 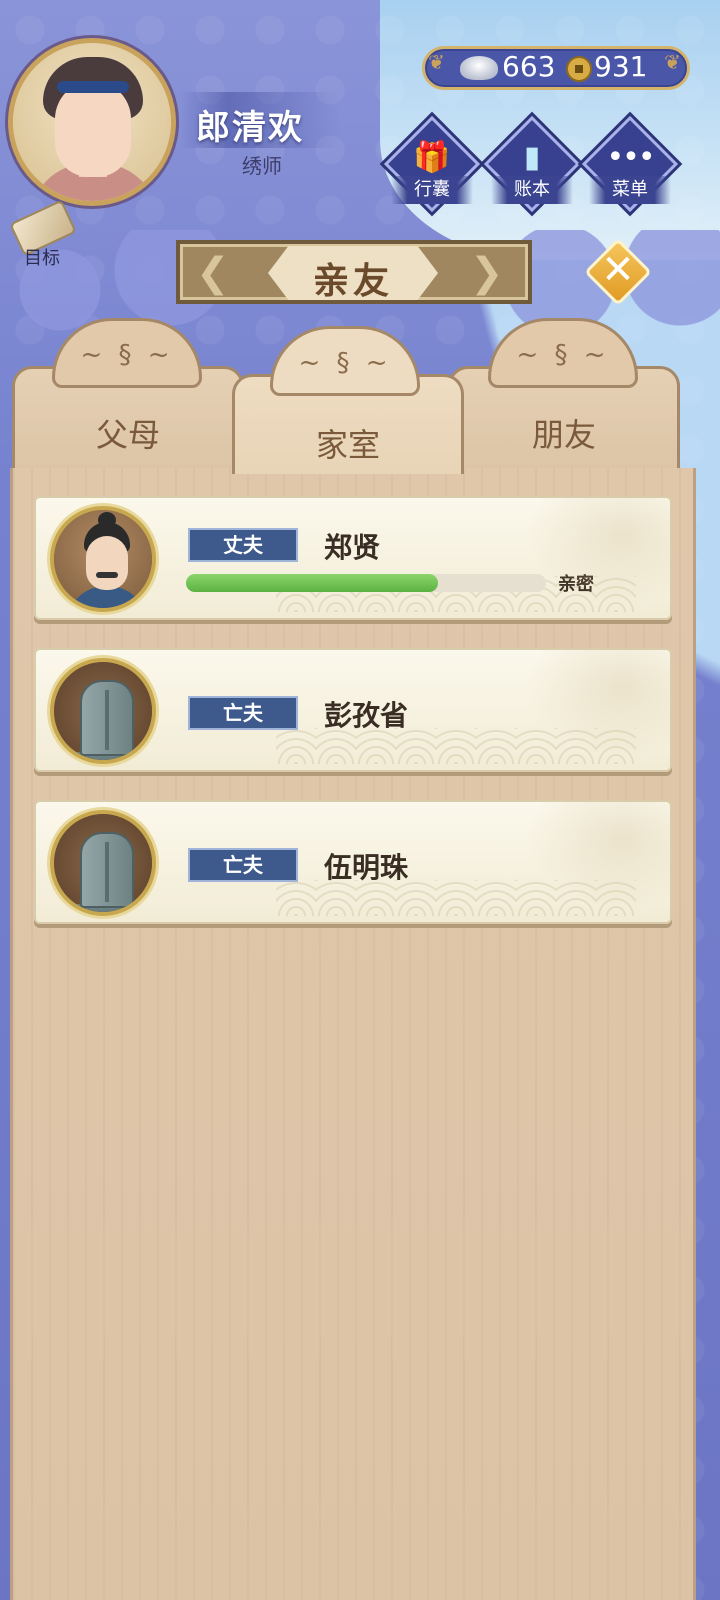 What do you see at coordinates (532, 190) in the screenshot?
I see `ledger-button-label: 账本` at bounding box center [532, 190].